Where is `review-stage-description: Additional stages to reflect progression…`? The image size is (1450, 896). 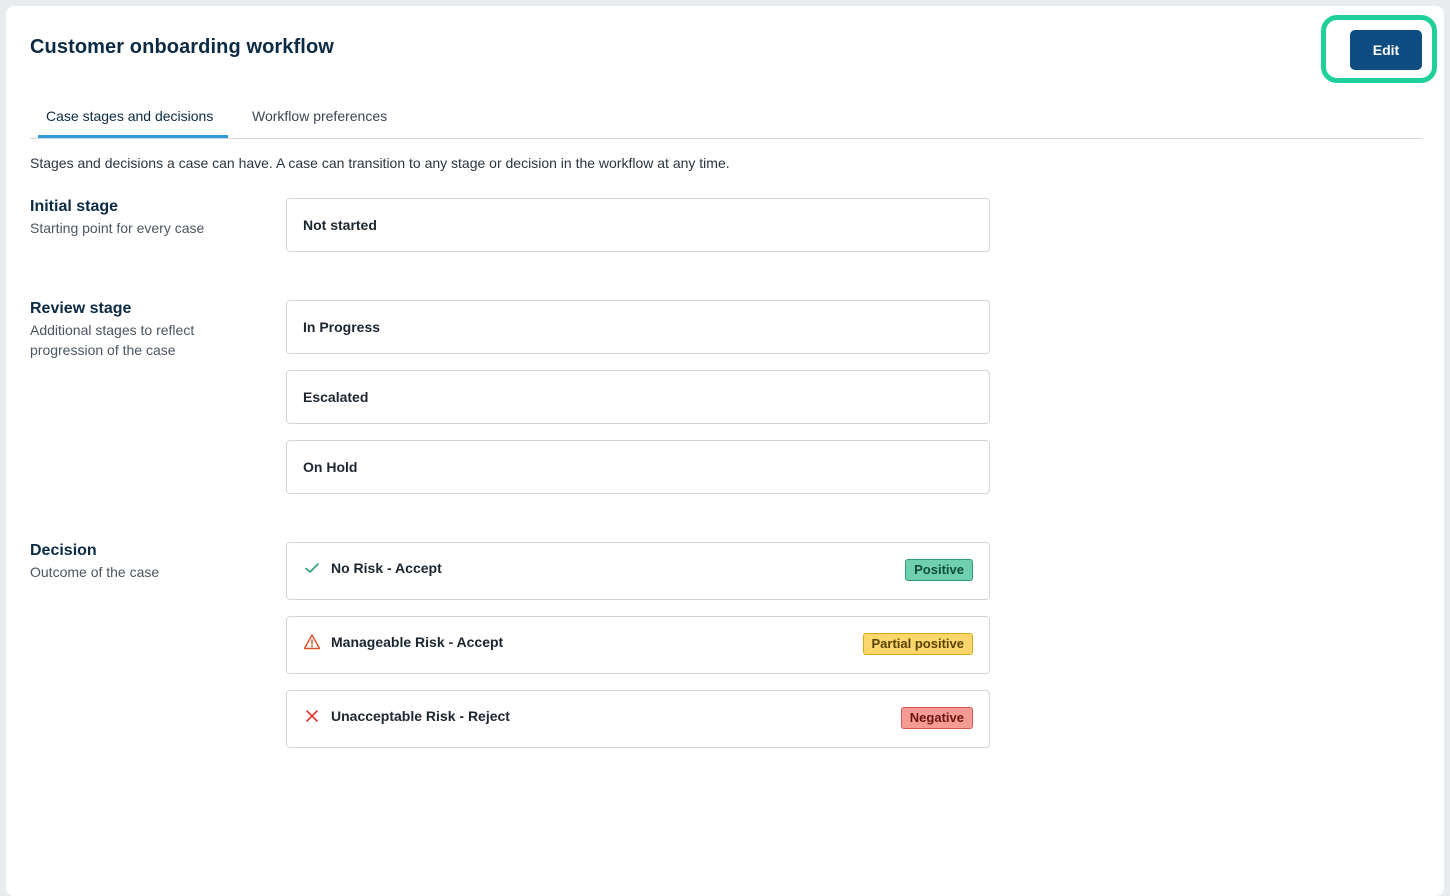
review-stage-description: Additional stages to reflect progression… is located at coordinates (112, 340).